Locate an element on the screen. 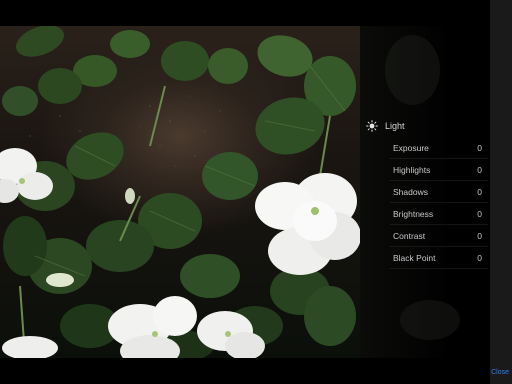 Image resolution: width=512 pixels, height=384 pixels. adjustment-row-brightness: Brightness 0 is located at coordinates (439, 214).